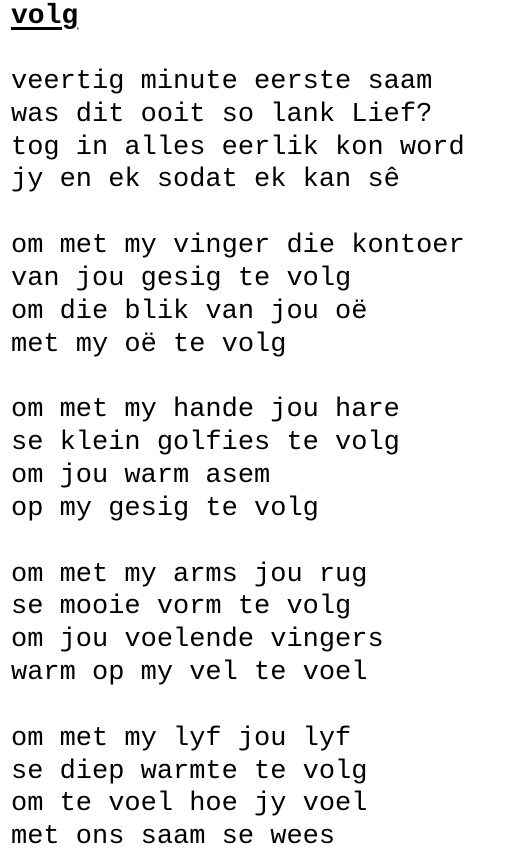 Image resolution: width=520 pixels, height=858 pixels. What do you see at coordinates (189, 311) in the screenshot?
I see `poem-line: om die blik van jou oë` at bounding box center [189, 311].